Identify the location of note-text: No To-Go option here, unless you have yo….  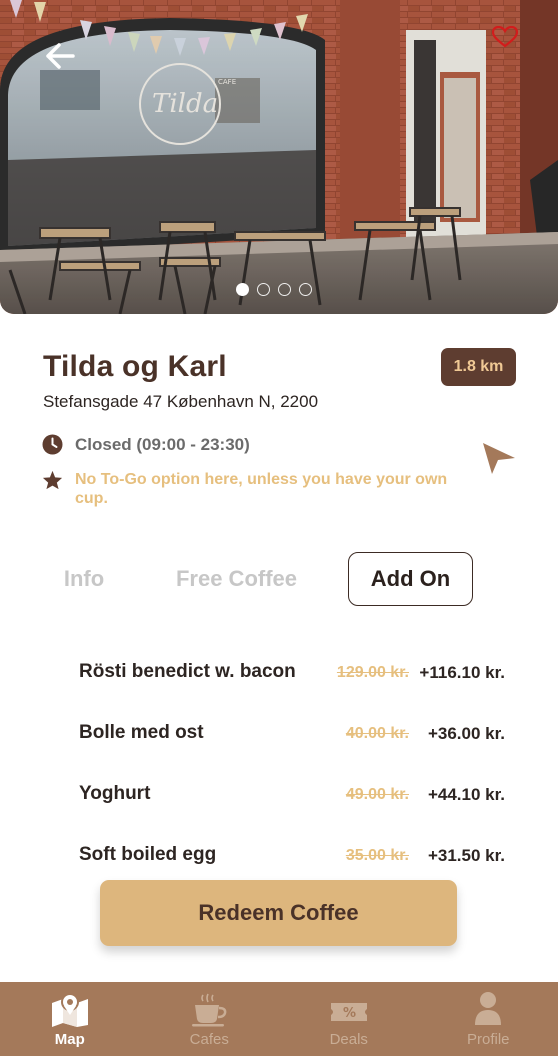
(261, 489).